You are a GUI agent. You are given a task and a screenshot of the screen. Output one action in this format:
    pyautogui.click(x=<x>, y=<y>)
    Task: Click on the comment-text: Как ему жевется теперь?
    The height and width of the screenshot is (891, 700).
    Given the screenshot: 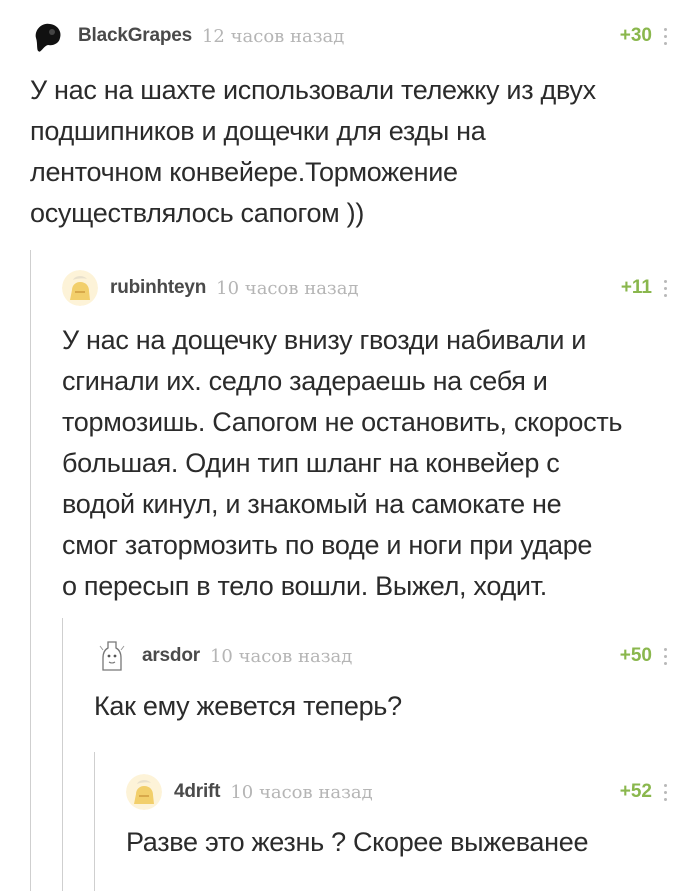 What is the action you would take?
    pyautogui.click(x=382, y=706)
    